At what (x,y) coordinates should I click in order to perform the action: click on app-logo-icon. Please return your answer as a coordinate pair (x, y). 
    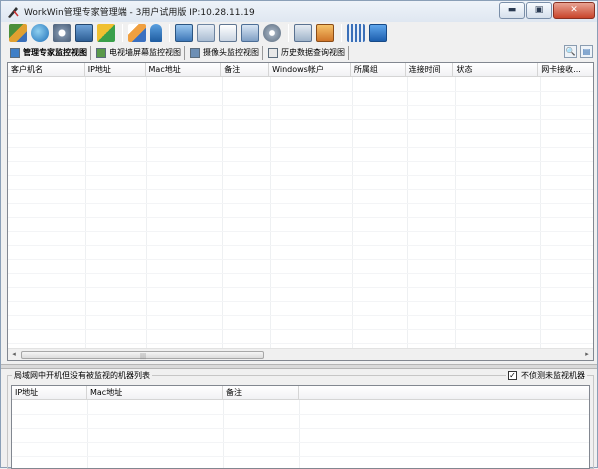
    Looking at the image, I should click on (13, 12).